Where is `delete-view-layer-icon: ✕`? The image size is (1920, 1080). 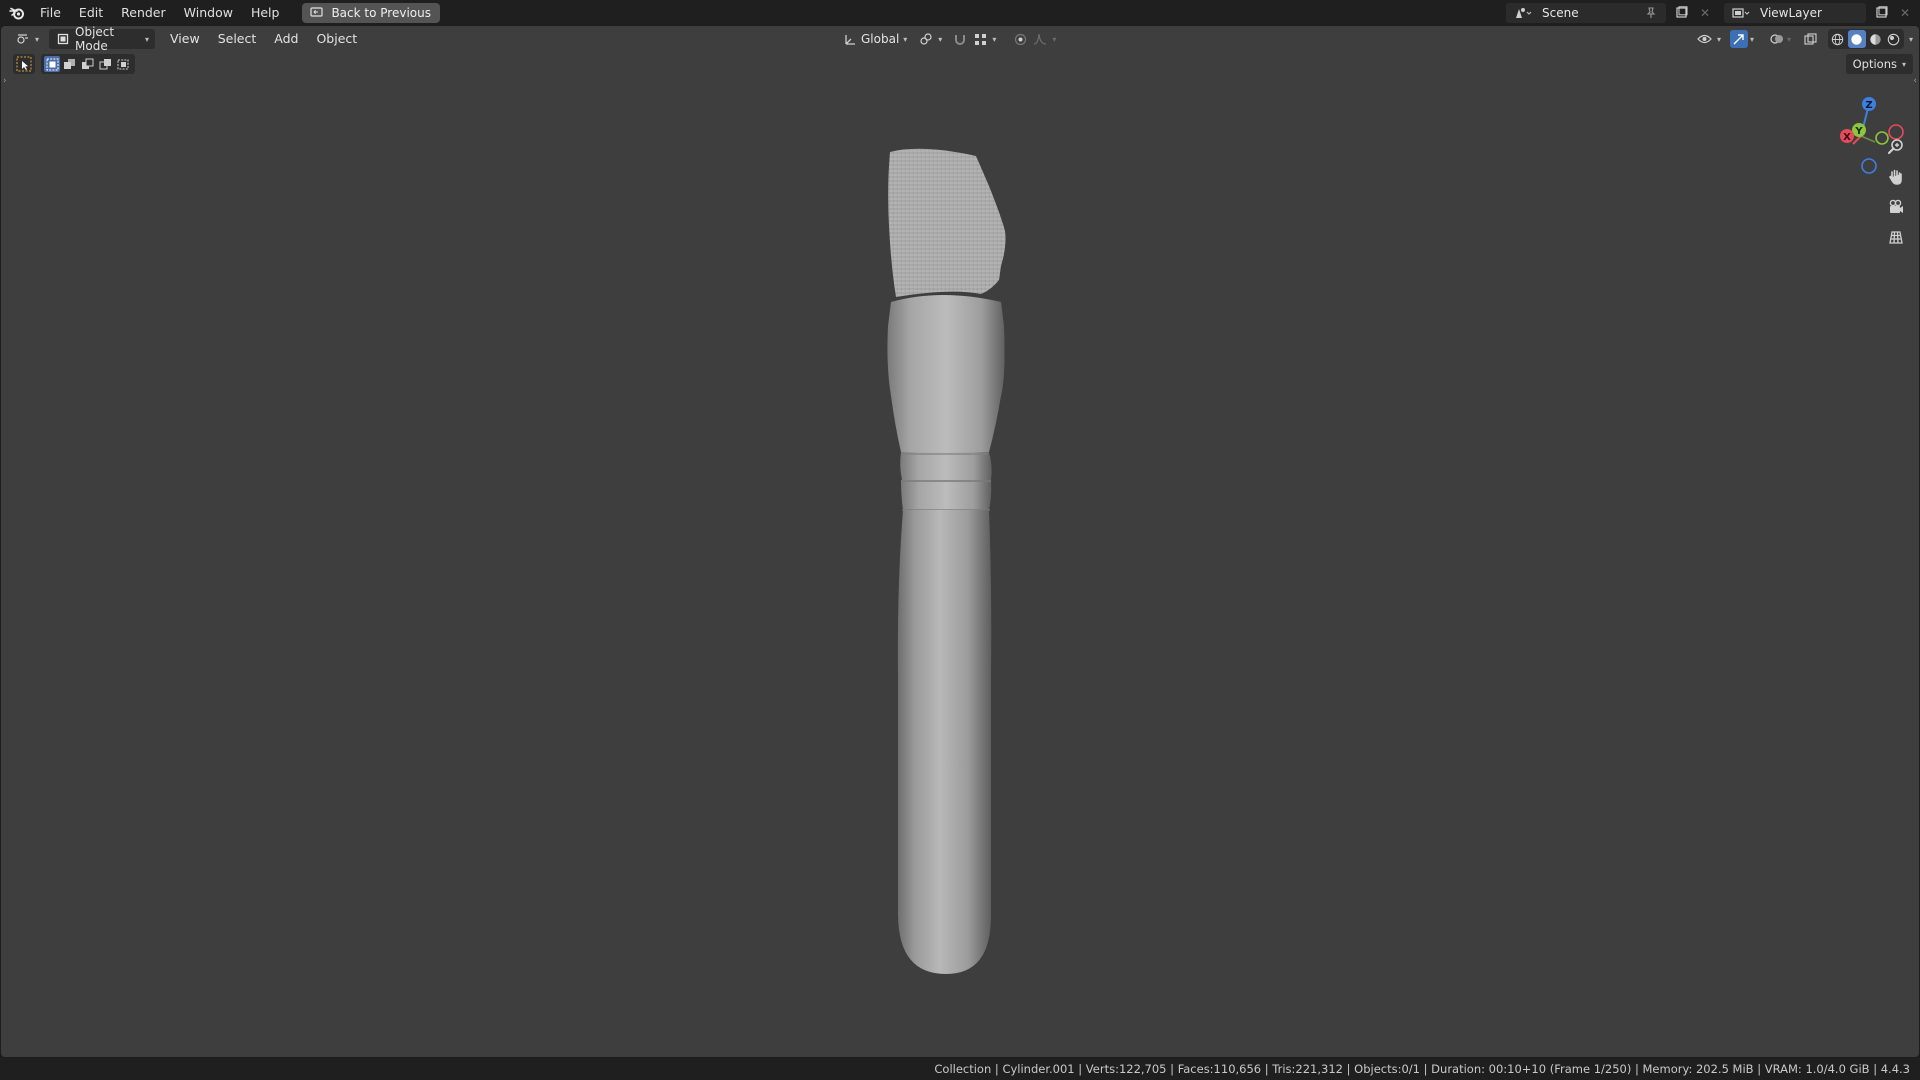
delete-view-layer-icon: ✕ is located at coordinates (1905, 13).